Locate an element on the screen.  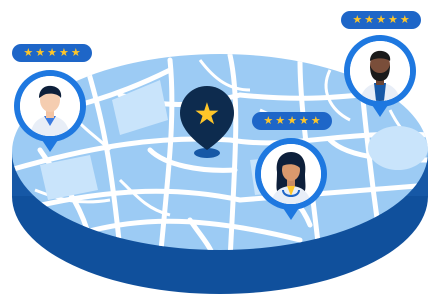
doctor-man-avatar-icon is located at coordinates (50, 106).